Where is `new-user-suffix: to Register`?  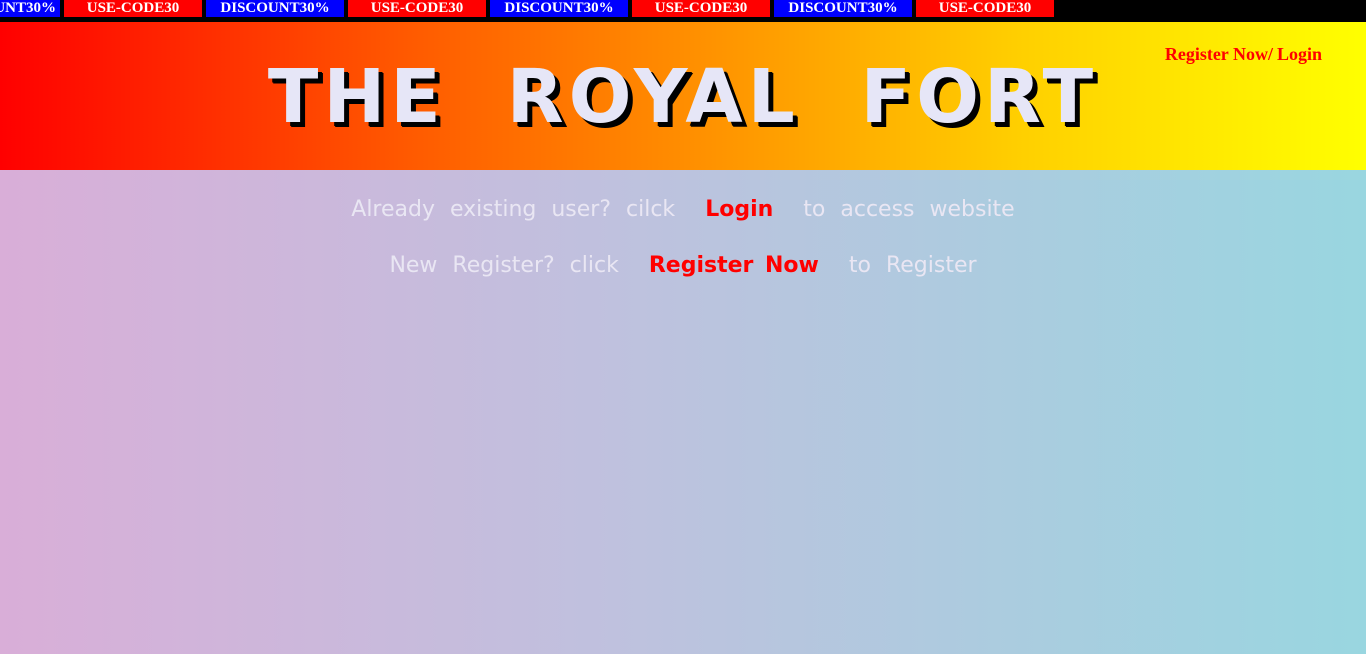 new-user-suffix: to Register is located at coordinates (912, 265).